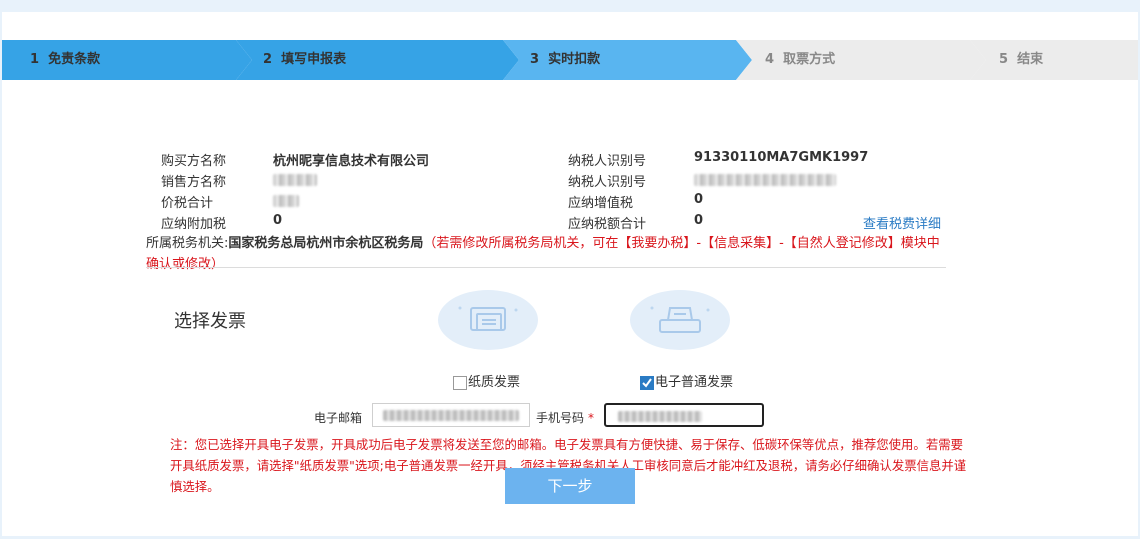 Image resolution: width=1140 pixels, height=539 pixels. I want to click on step-progress-bar: 1 免责条款 2 填写申报表 3 实时扣款 4 取票方式 5 结束, so click(570, 60).